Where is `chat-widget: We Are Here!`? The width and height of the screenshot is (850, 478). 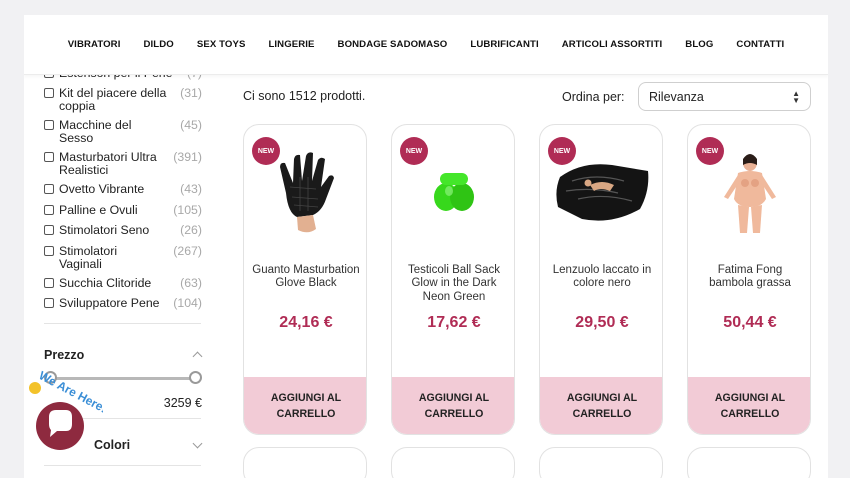 chat-widget: We Are Here! is located at coordinates (58, 408).